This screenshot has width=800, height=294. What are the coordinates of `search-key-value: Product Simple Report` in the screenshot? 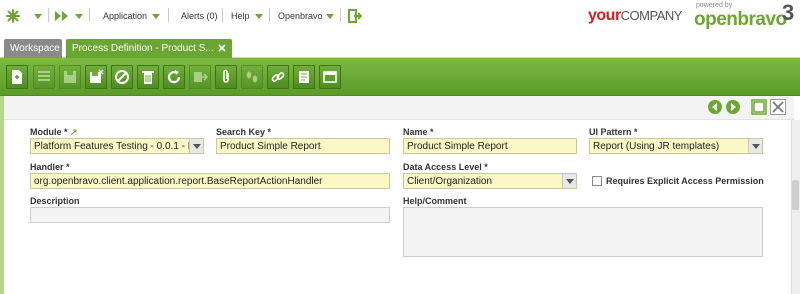 It's located at (270, 146).